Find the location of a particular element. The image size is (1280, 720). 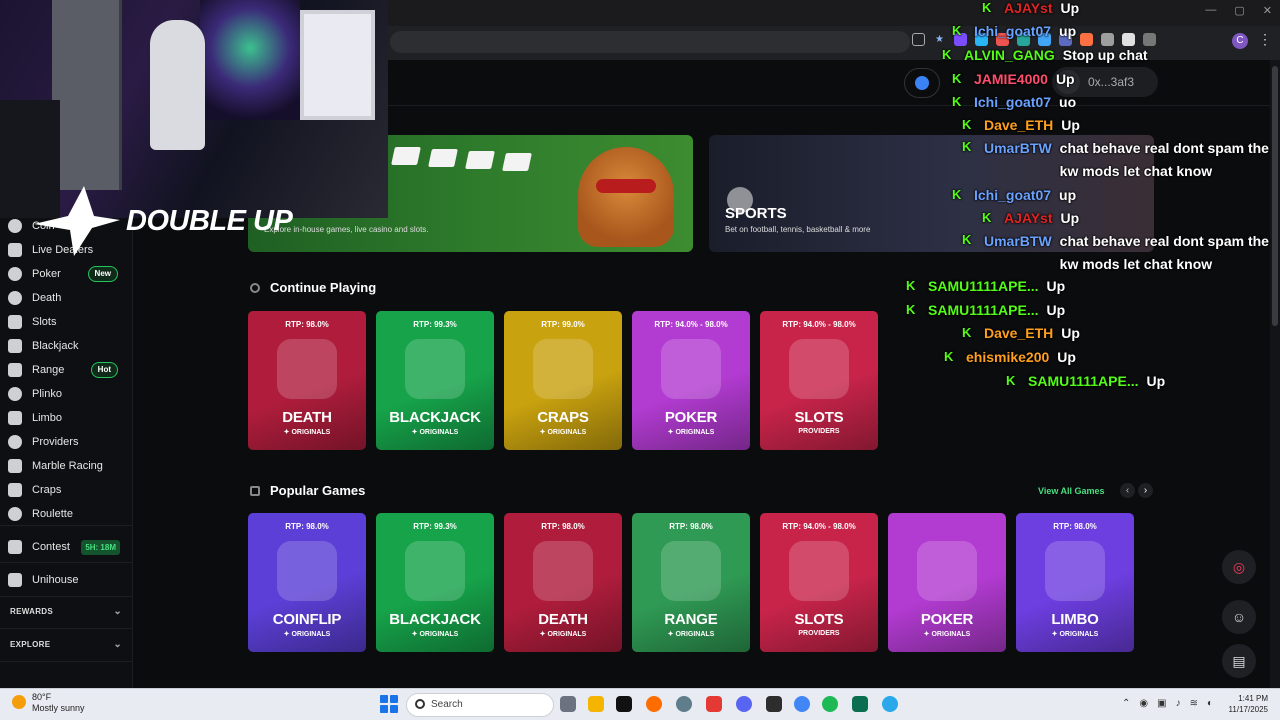

app-tray-icon: ▣ is located at coordinates (1161, 703).